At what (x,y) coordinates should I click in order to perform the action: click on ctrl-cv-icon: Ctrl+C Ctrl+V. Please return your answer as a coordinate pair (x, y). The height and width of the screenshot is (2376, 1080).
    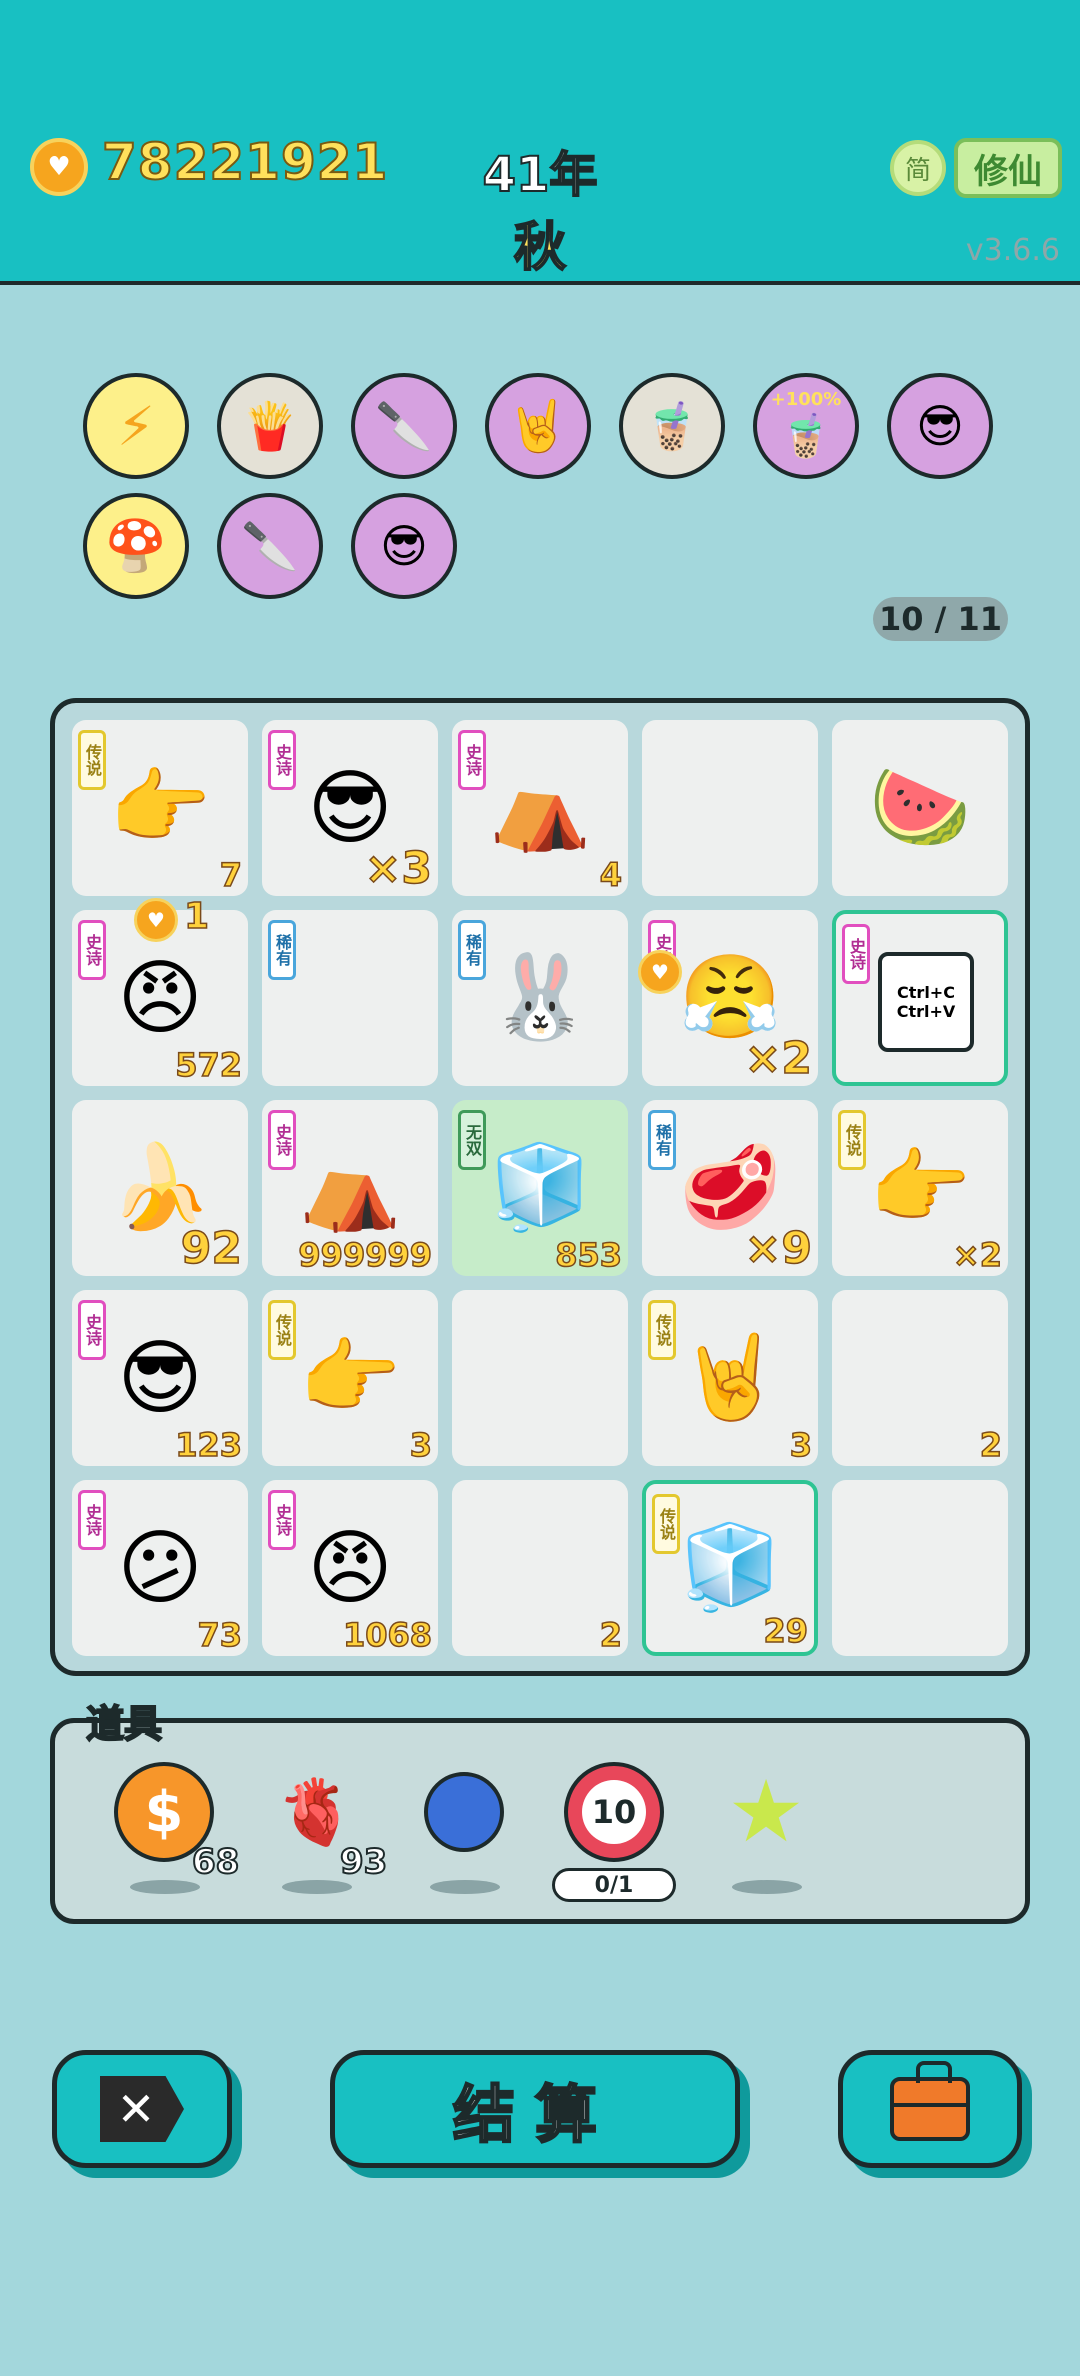
    Looking at the image, I should click on (926, 1002).